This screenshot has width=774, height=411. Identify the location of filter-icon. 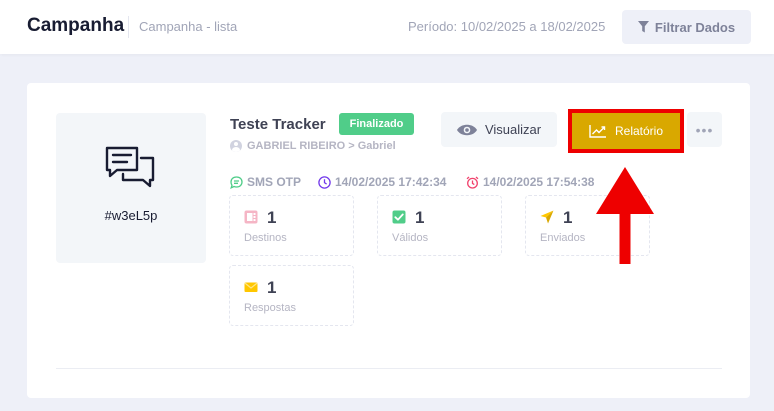
(643, 27).